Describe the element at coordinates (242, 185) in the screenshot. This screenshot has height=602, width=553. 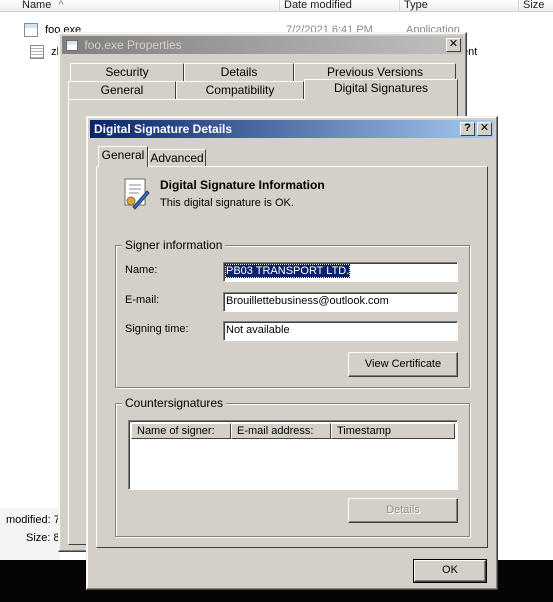
I see `signature-info-heading: Digital Signature Information` at that location.